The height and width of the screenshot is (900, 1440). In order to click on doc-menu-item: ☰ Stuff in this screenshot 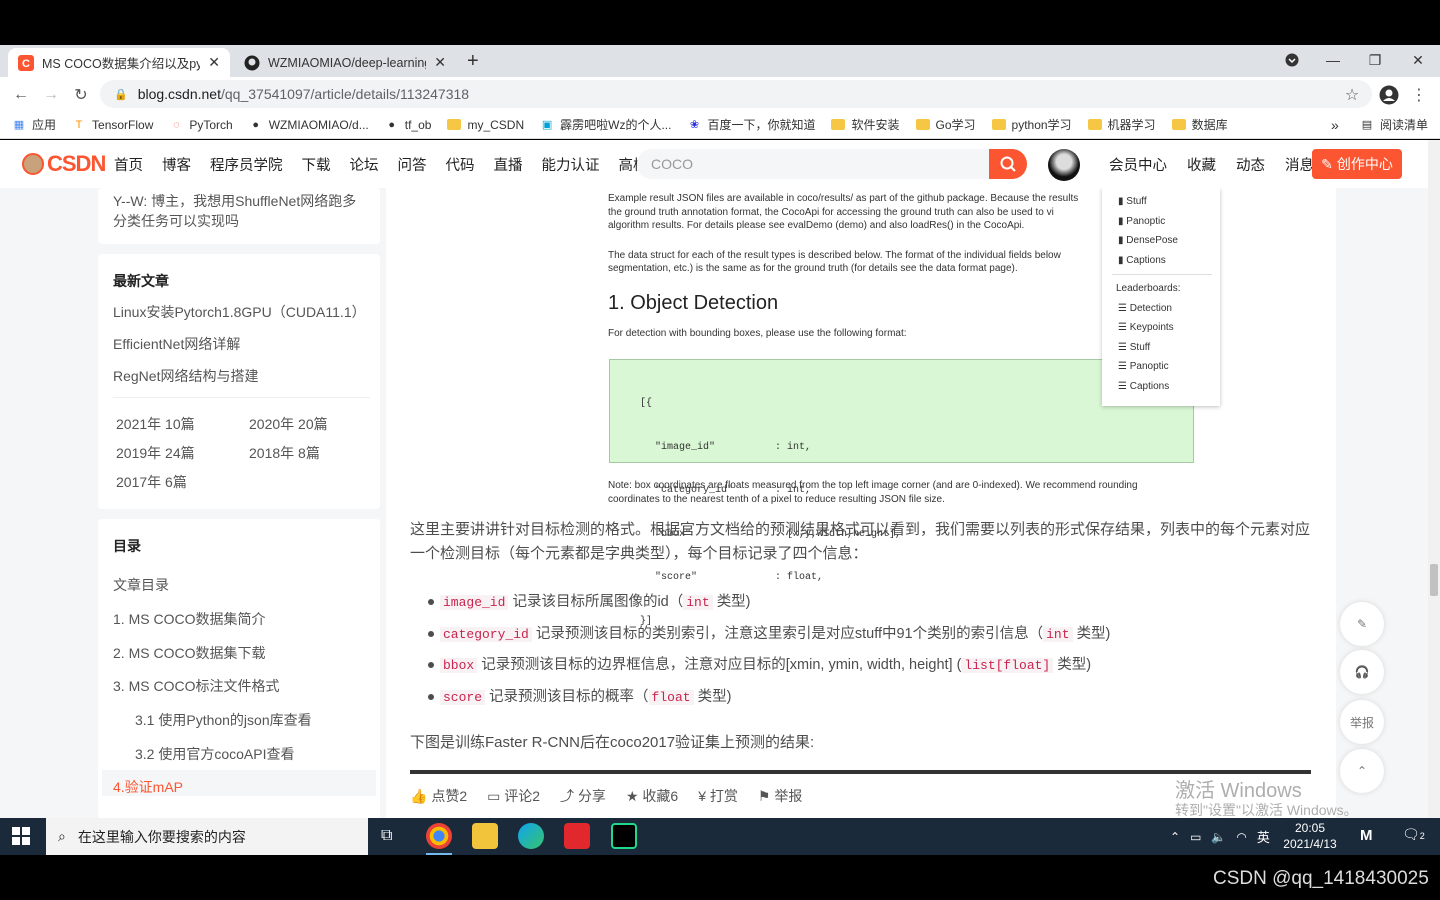, I will do `click(1169, 348)`.